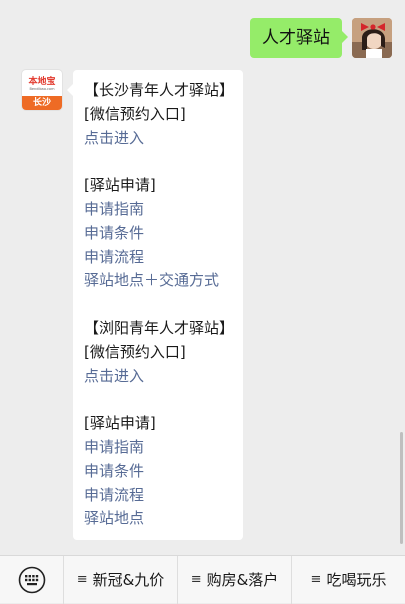  I want to click on menu-item-label: 吃喝玩乐, so click(356, 580).